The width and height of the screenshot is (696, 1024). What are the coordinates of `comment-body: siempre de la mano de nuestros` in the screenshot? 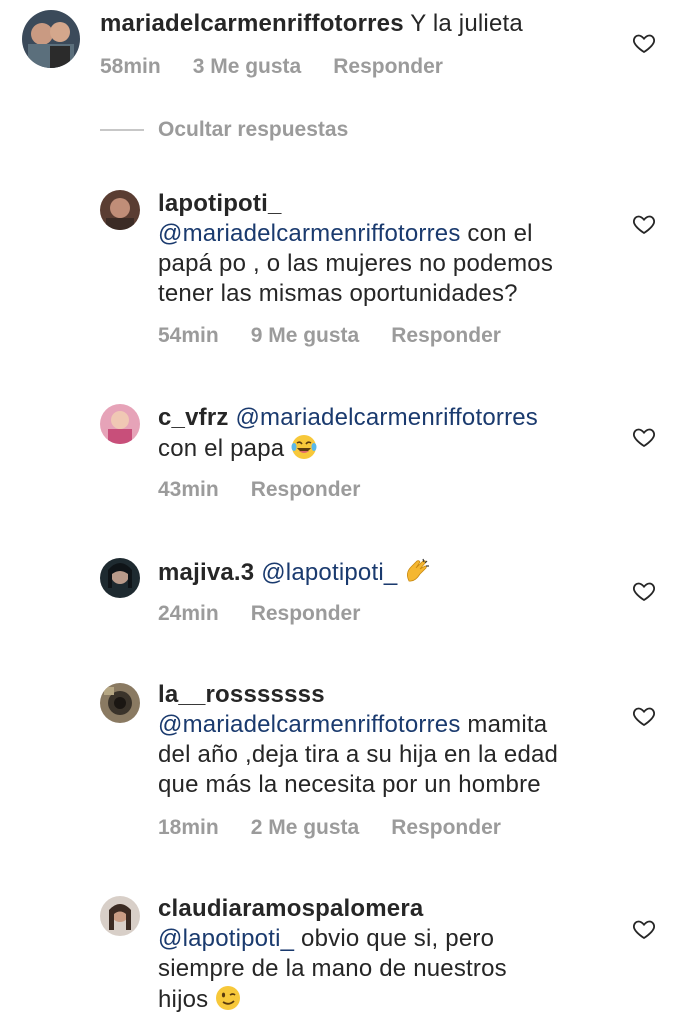 It's located at (332, 968).